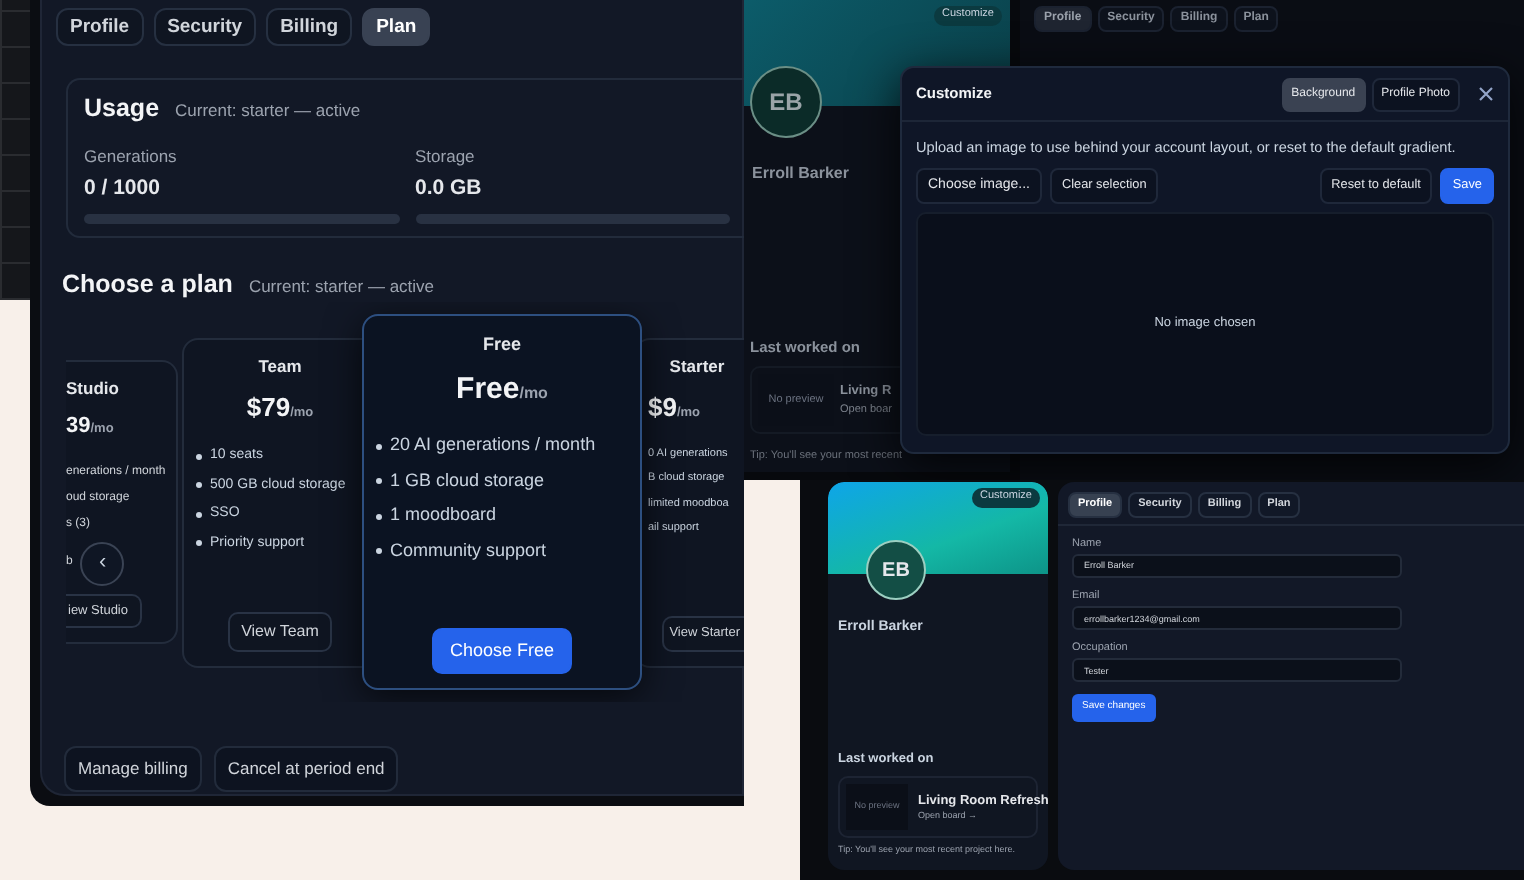 This screenshot has height=880, width=1524. Describe the element at coordinates (306, 769) in the screenshot. I see `action-button: Cancel at period end` at that location.